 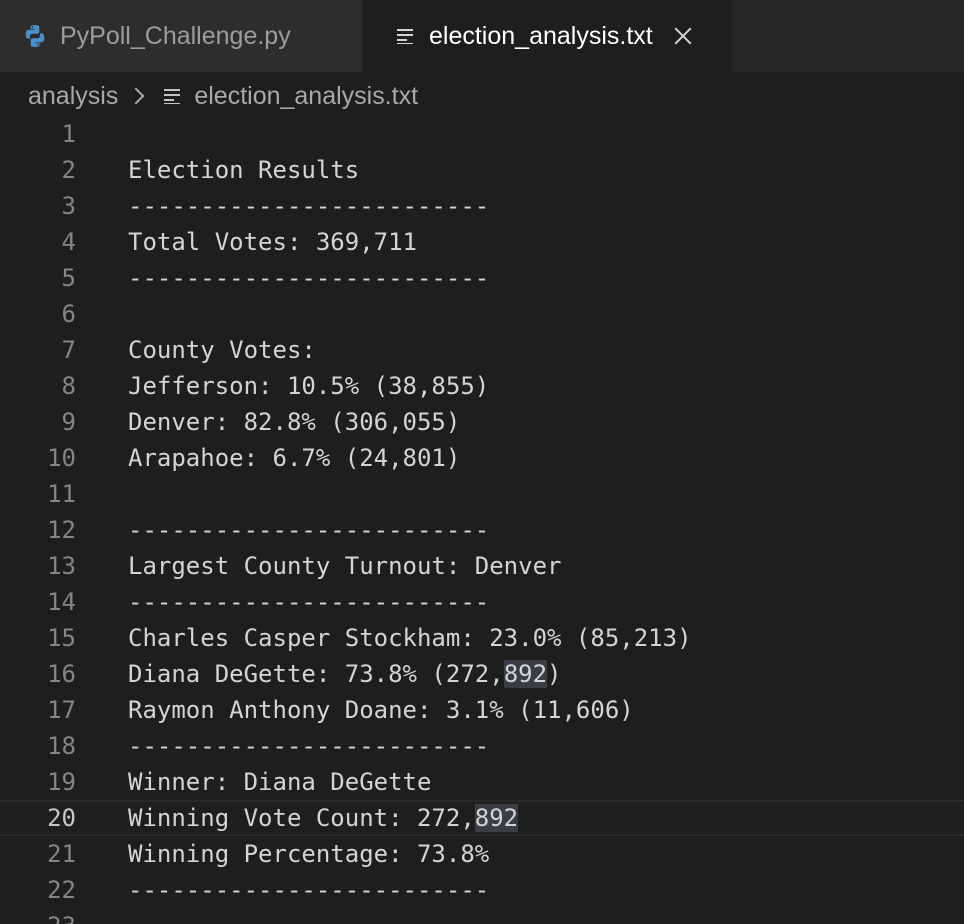 I want to click on line-text-segment: Arapahoe: 6.7% (24,801), so click(x=294, y=458).